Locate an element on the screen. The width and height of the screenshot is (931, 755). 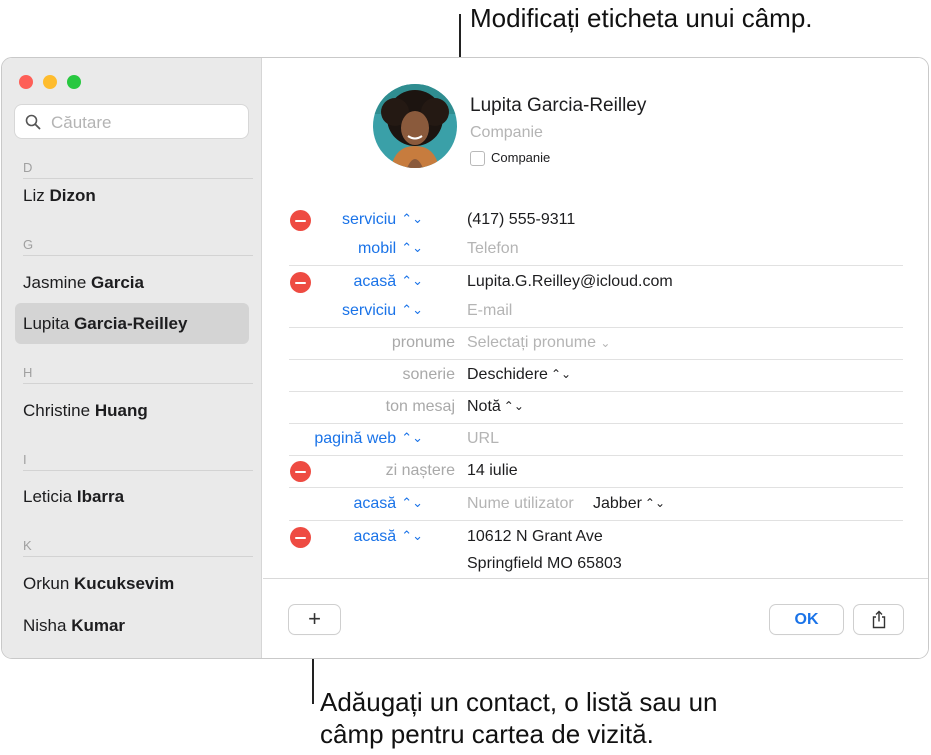
contact-list-item: Nisha Kumar is located at coordinates (74, 626).